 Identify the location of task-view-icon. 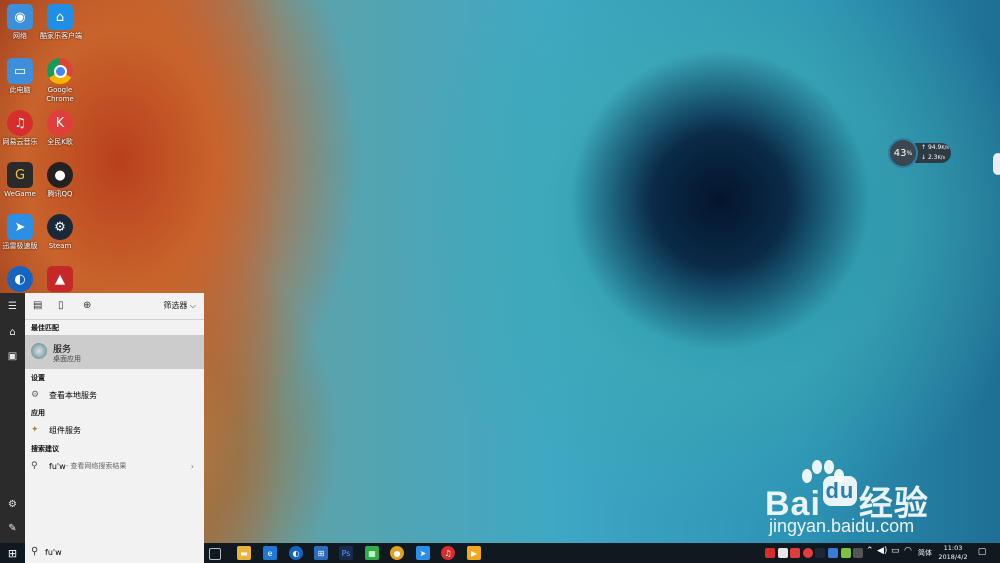
(215, 554).